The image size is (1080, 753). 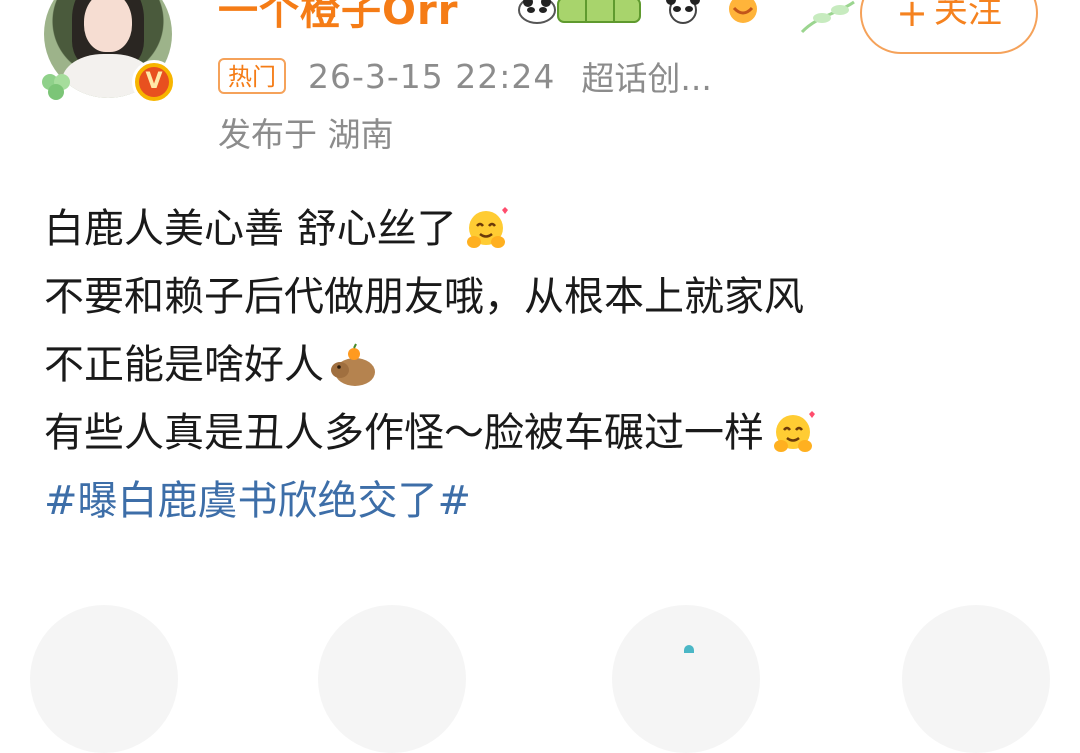 What do you see at coordinates (108, 26) in the screenshot?
I see `avatar-face` at bounding box center [108, 26].